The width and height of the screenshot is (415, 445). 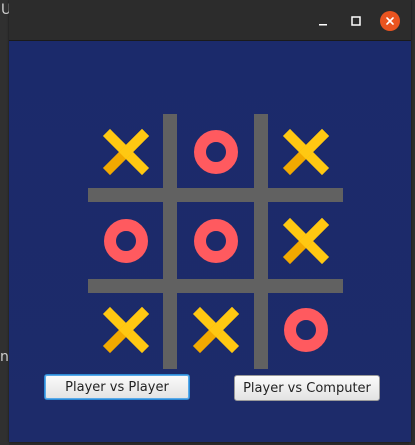 I want to click on close-button, so click(x=390, y=21).